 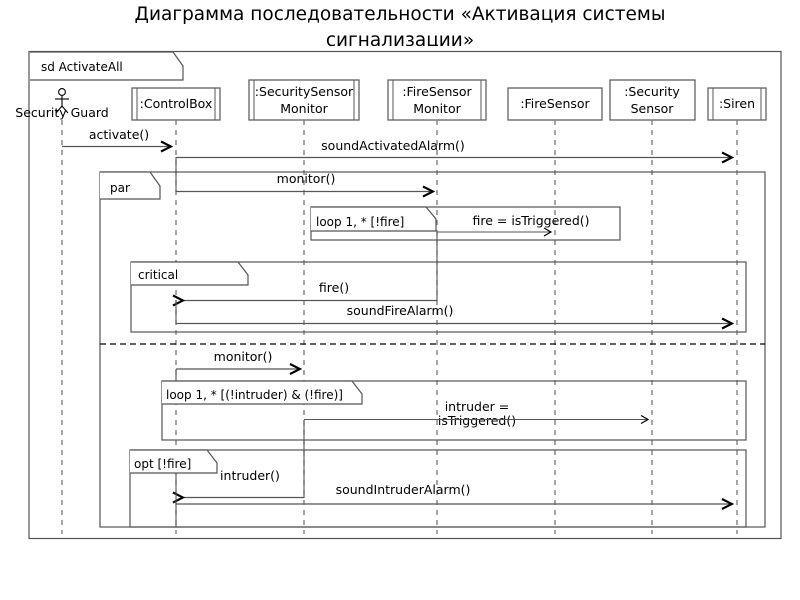 I want to click on message-label-sound-fire-alarm: soundFireAlarm(), so click(x=400, y=310).